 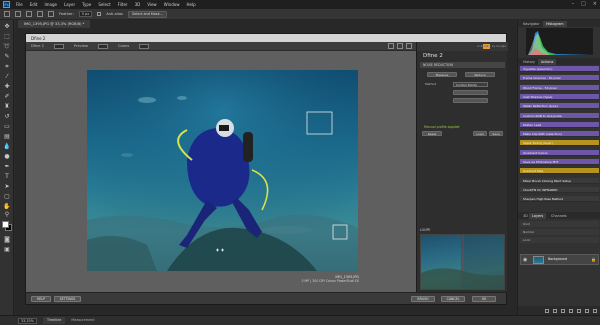 I want to click on action-item: Wood Frame - 50 pixel, so click(x=559, y=87).